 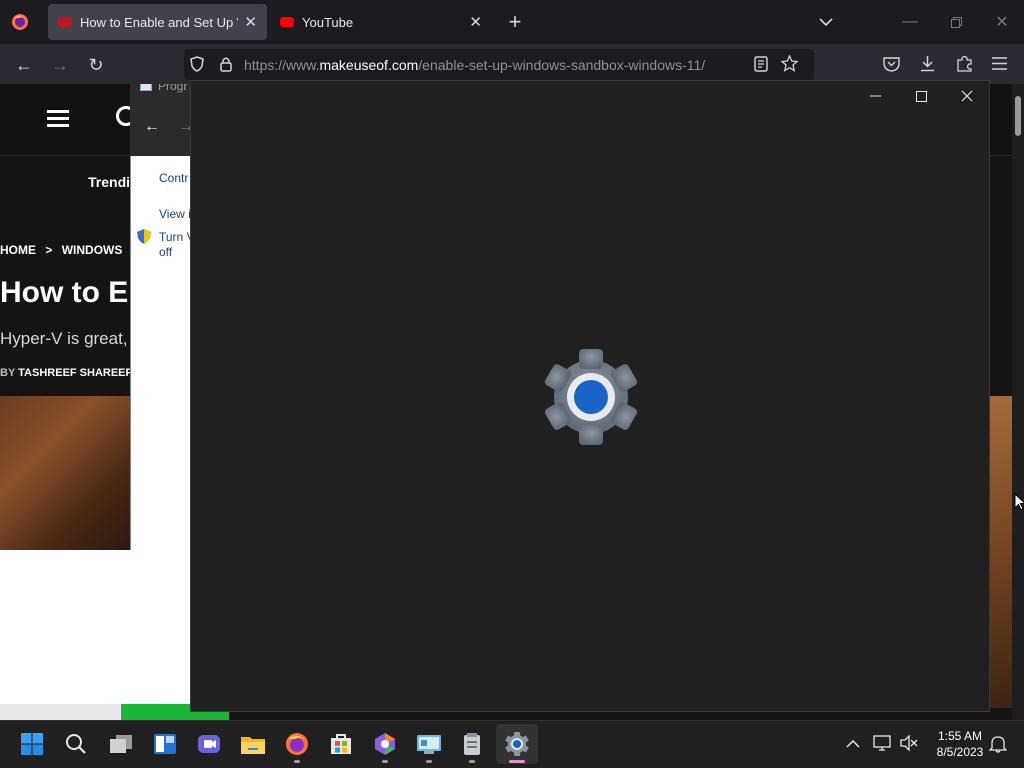 I want to click on close-browser-icon: ✕, so click(x=1002, y=22).